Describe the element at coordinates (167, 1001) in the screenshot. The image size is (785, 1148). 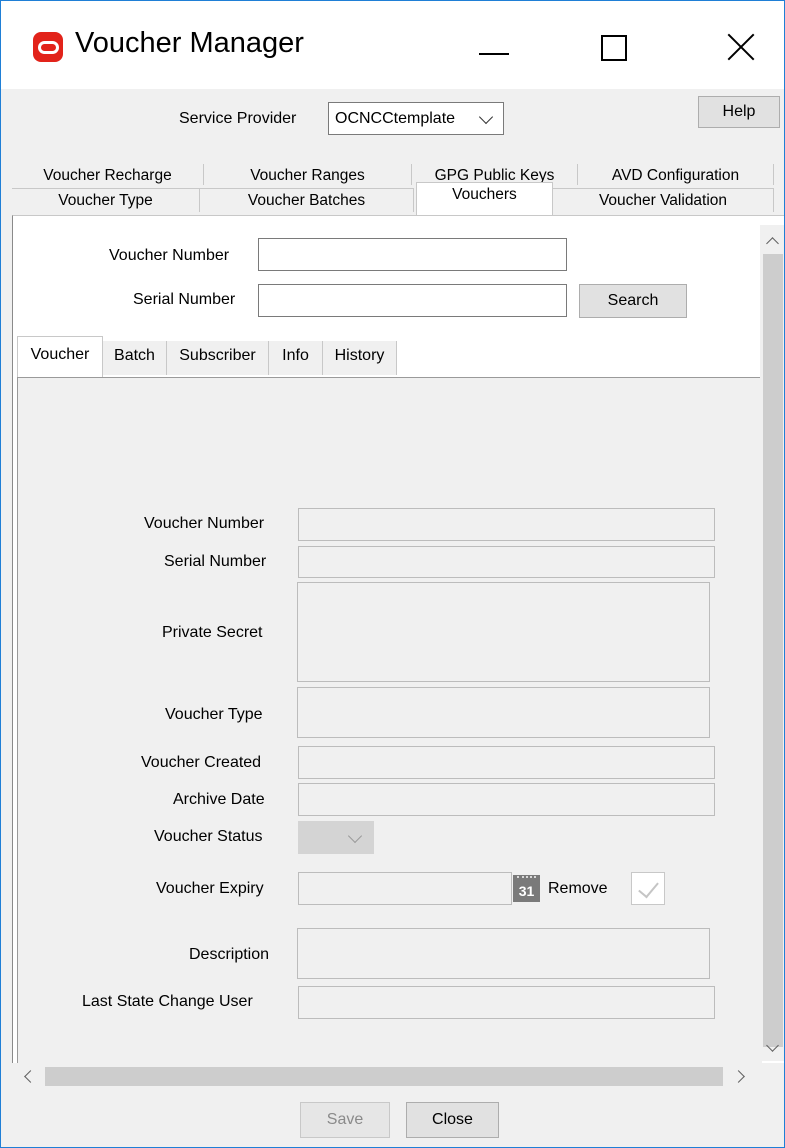
I see `last-state-change-user-label: Last State Change User` at that location.